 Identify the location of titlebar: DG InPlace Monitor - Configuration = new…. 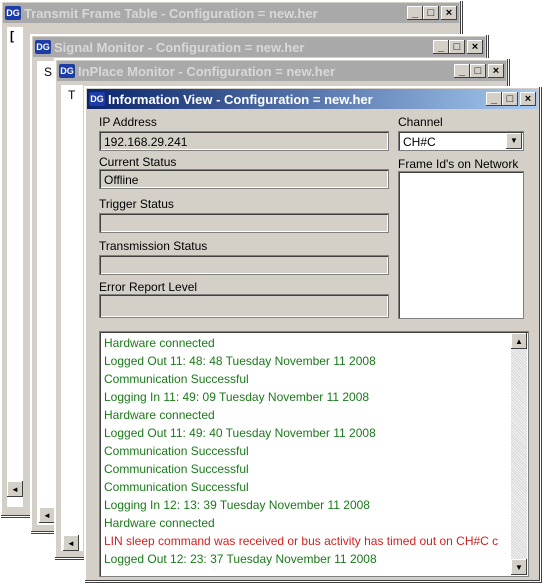
(281, 71).